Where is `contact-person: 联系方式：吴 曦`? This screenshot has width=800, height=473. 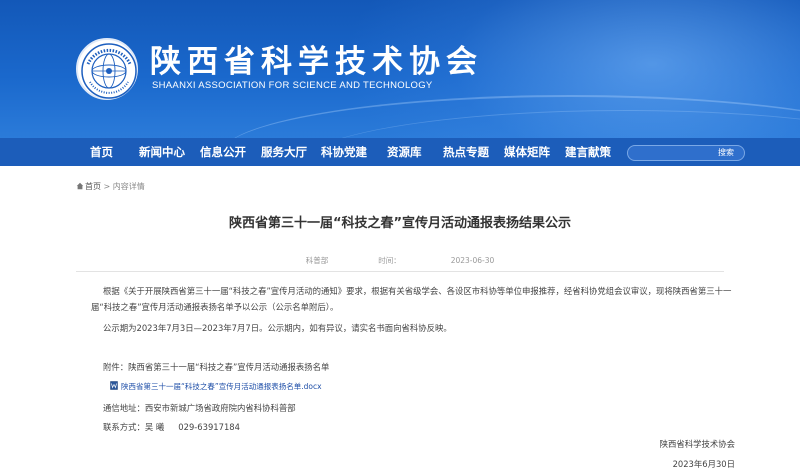
contact-person: 联系方式：吴 曦 is located at coordinates (134, 427).